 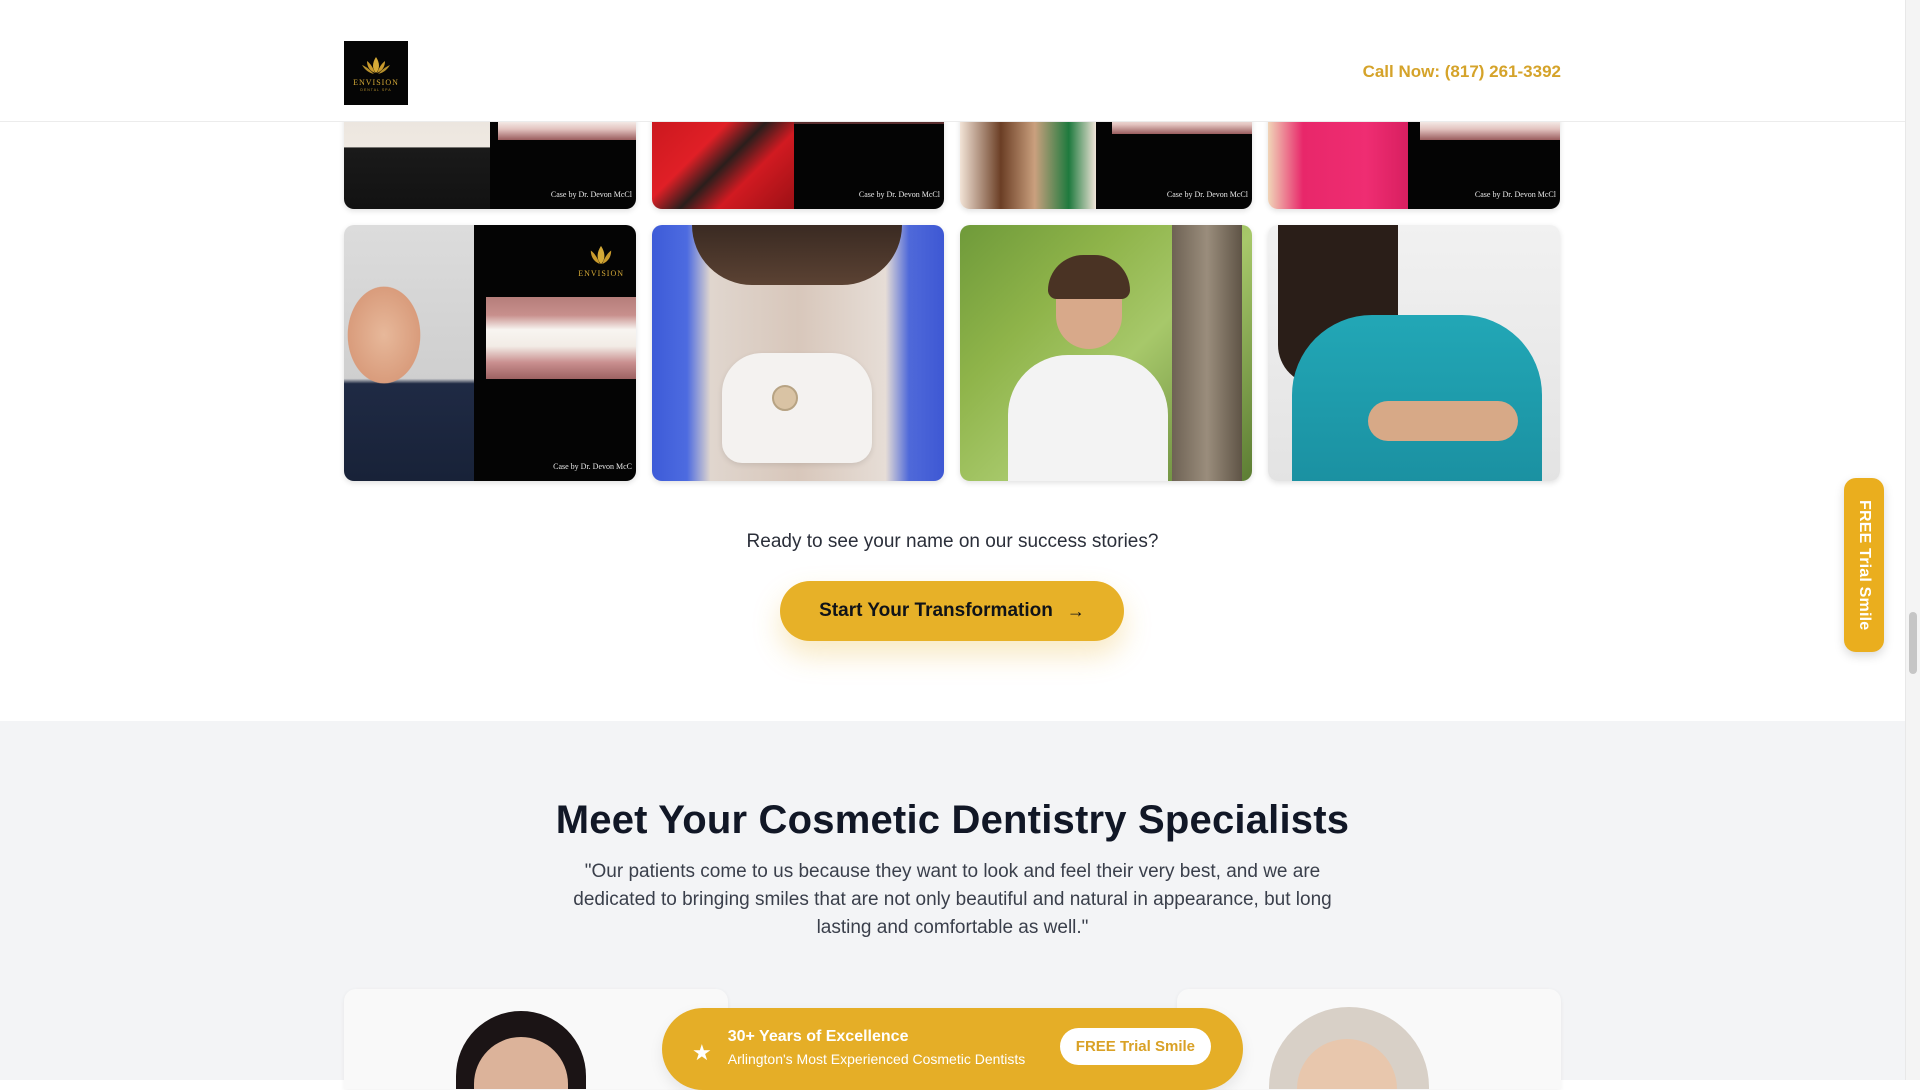 I want to click on before-after-card: ENVISION Case by Dr. Devon McC, so click(x=490, y=353).